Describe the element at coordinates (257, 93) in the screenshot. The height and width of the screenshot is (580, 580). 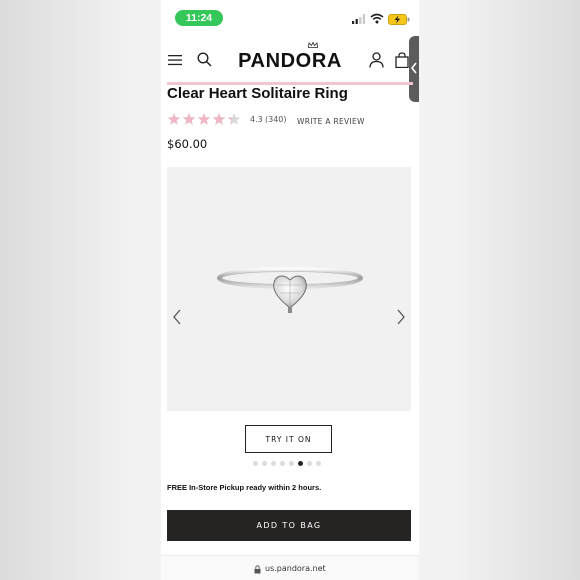
I see `product-title: Clear Heart Solitaire Ring` at that location.